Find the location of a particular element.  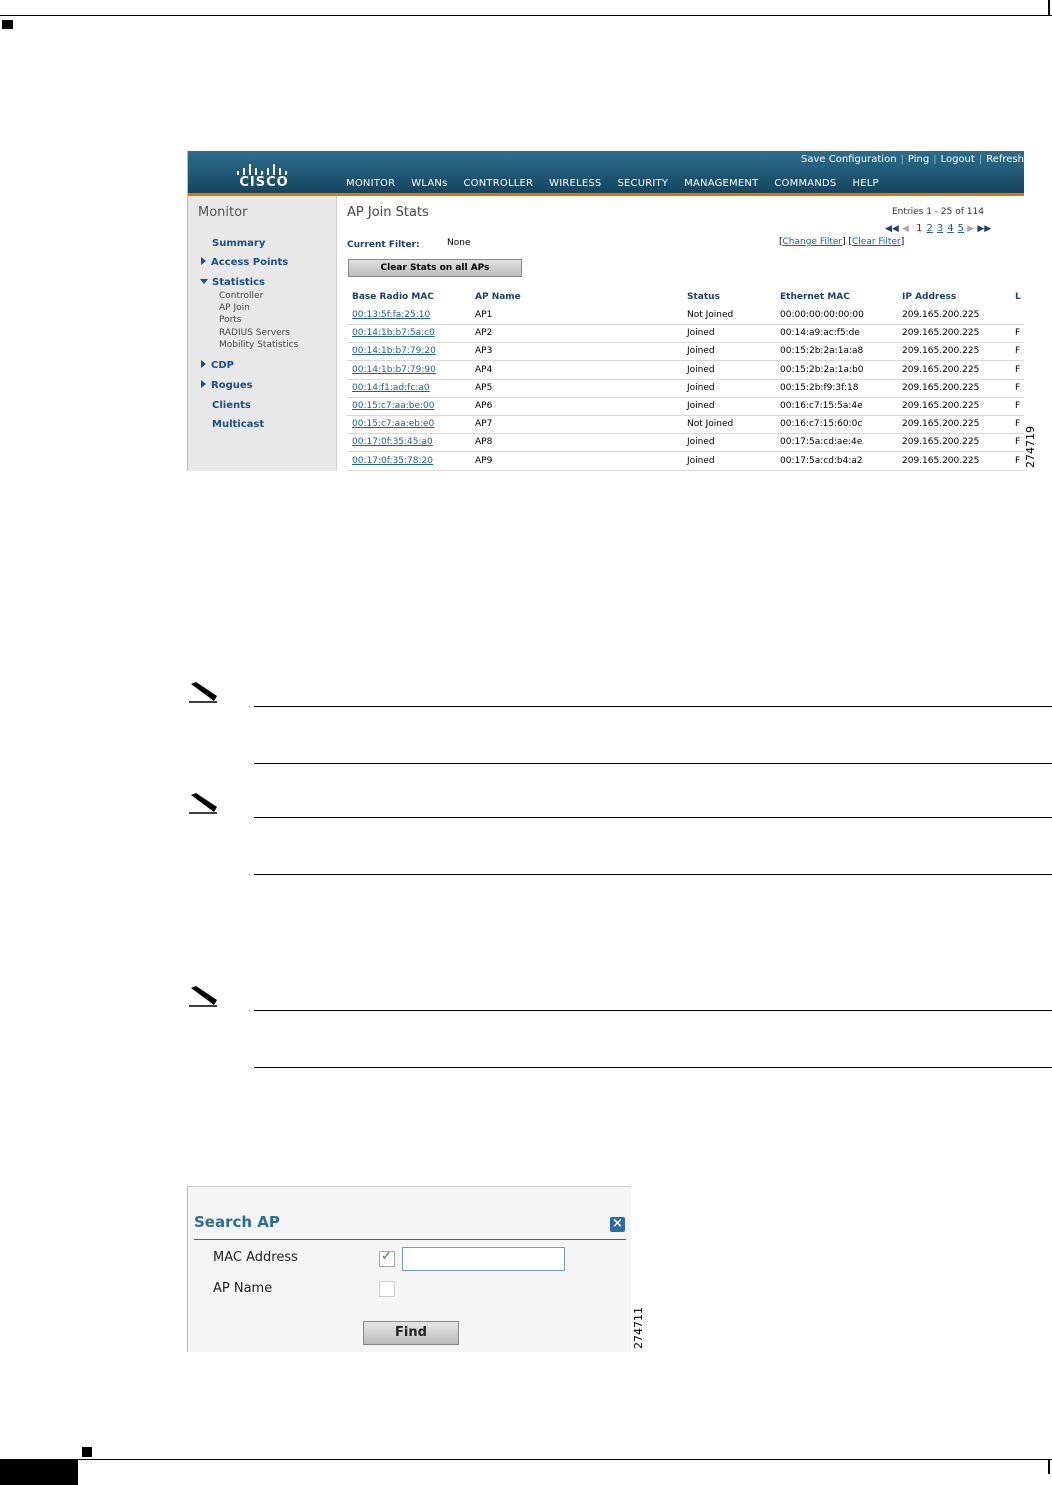

table-cell: 00:15:2b:2a:1a:b0 is located at coordinates (822, 369).